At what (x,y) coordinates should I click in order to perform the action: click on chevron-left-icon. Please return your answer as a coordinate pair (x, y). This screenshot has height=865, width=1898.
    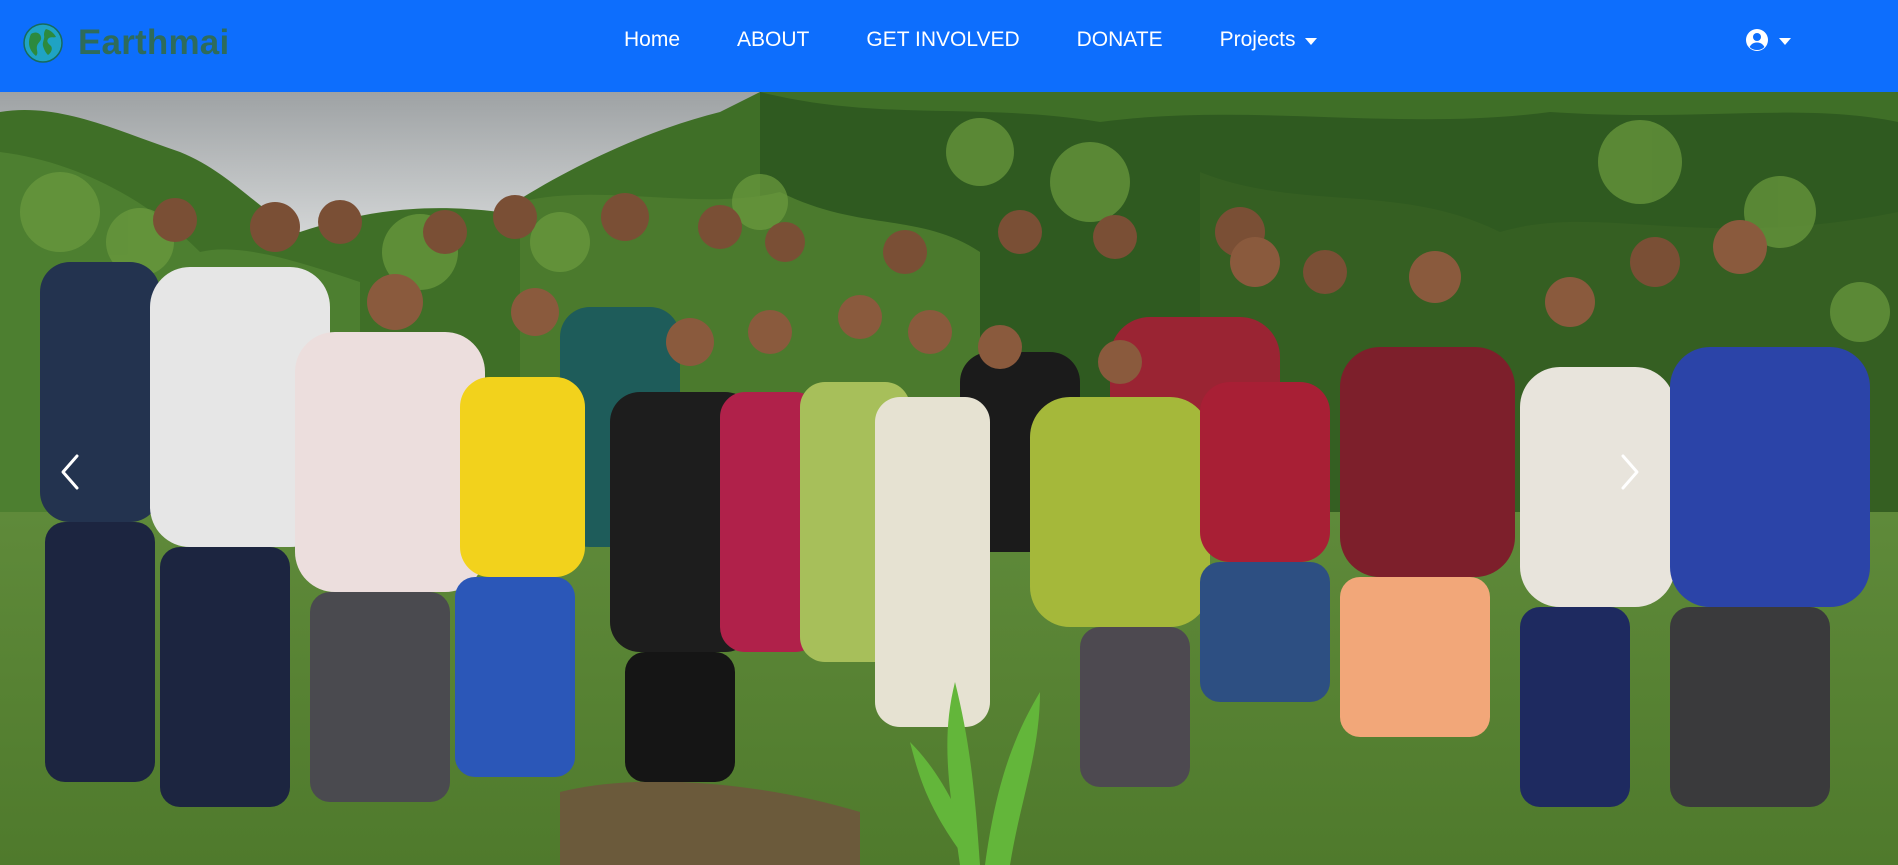
    Looking at the image, I should click on (70, 471).